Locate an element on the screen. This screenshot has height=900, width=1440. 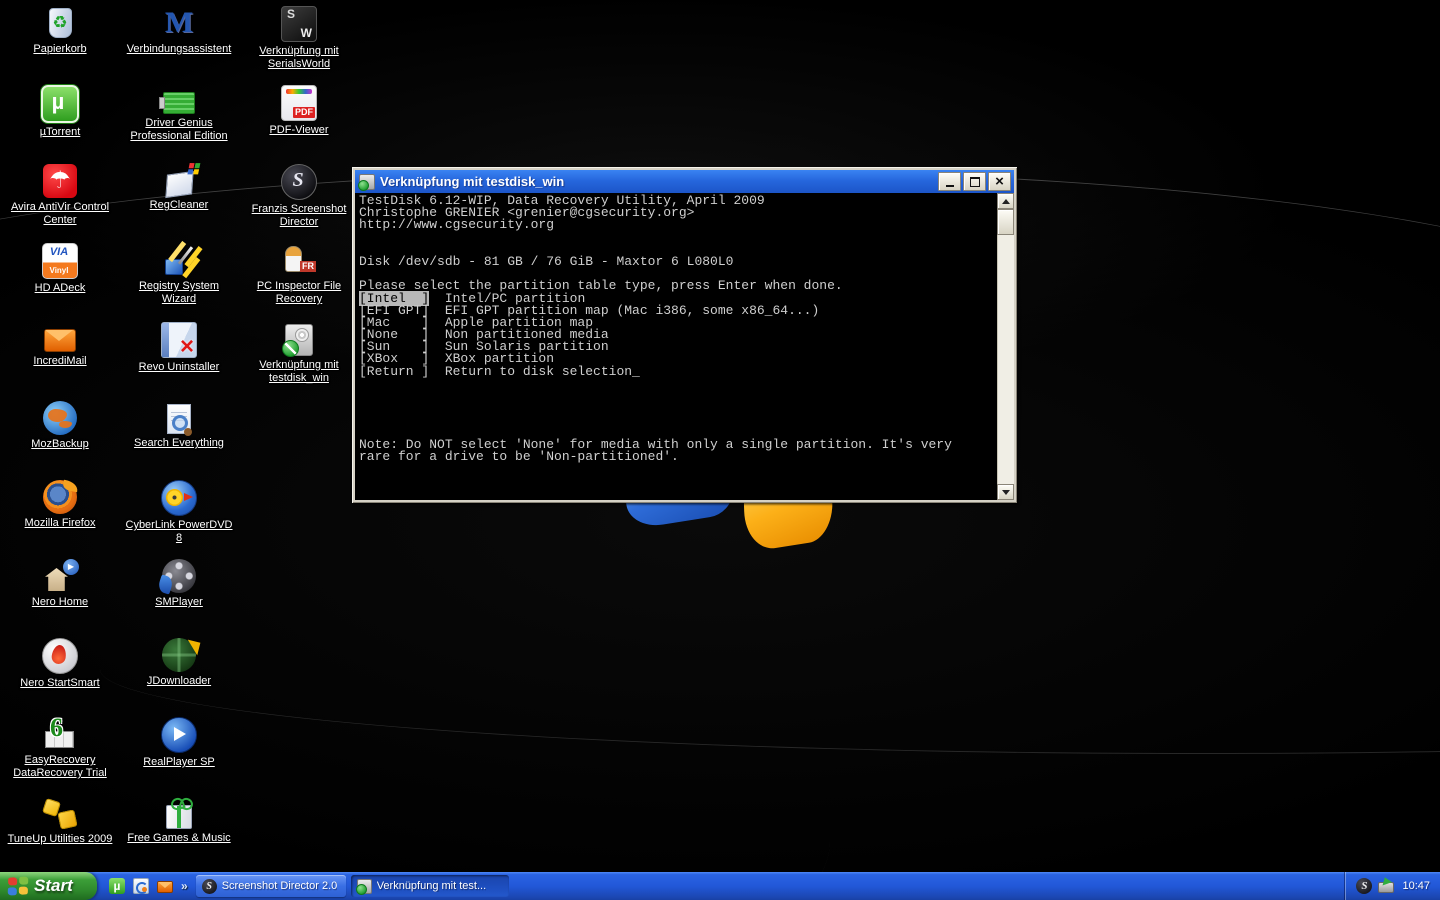
desktop-icon-searcheverything: Search Everything is located at coordinates (179, 425).